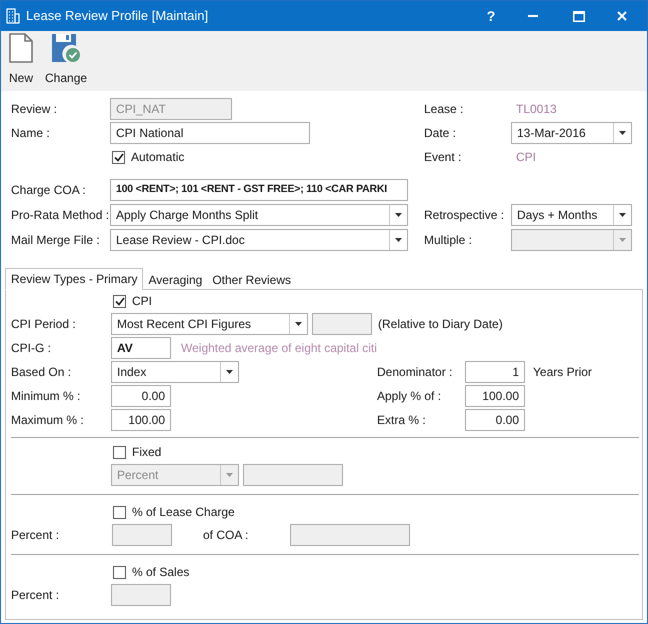 The height and width of the screenshot is (624, 648). I want to click on field-label: CPI Period :, so click(43, 324).